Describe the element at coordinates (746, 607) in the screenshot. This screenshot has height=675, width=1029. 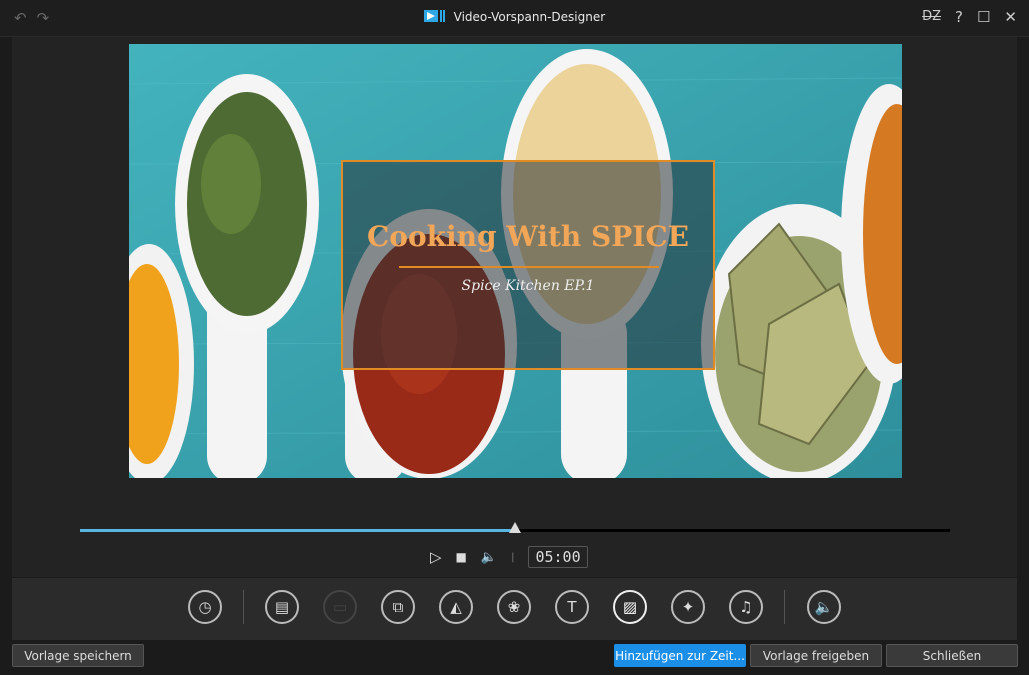
I see `music-tool-icon: ♫` at that location.